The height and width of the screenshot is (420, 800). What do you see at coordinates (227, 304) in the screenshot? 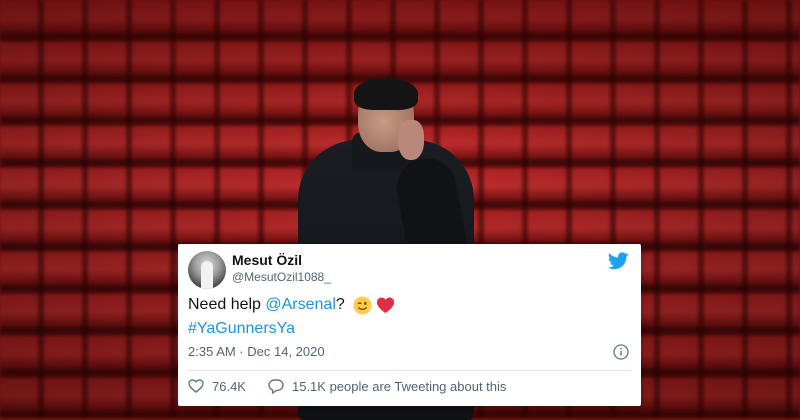
I see `tweet-text-prefix: Need help` at bounding box center [227, 304].